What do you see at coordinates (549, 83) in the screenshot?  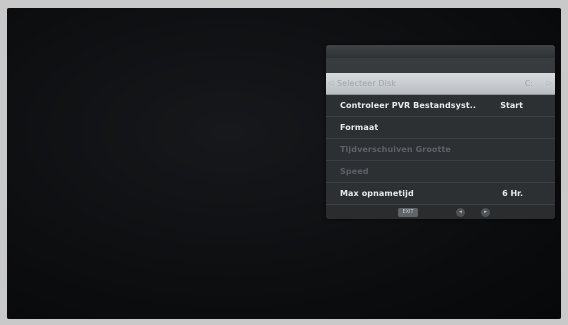 I see `right-arrow-icon: ▷` at bounding box center [549, 83].